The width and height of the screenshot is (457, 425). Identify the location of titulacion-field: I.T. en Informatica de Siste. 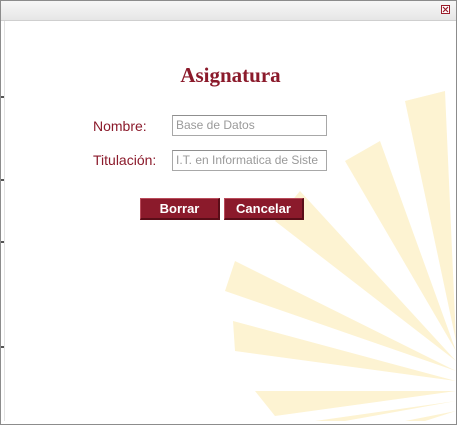
(249, 160).